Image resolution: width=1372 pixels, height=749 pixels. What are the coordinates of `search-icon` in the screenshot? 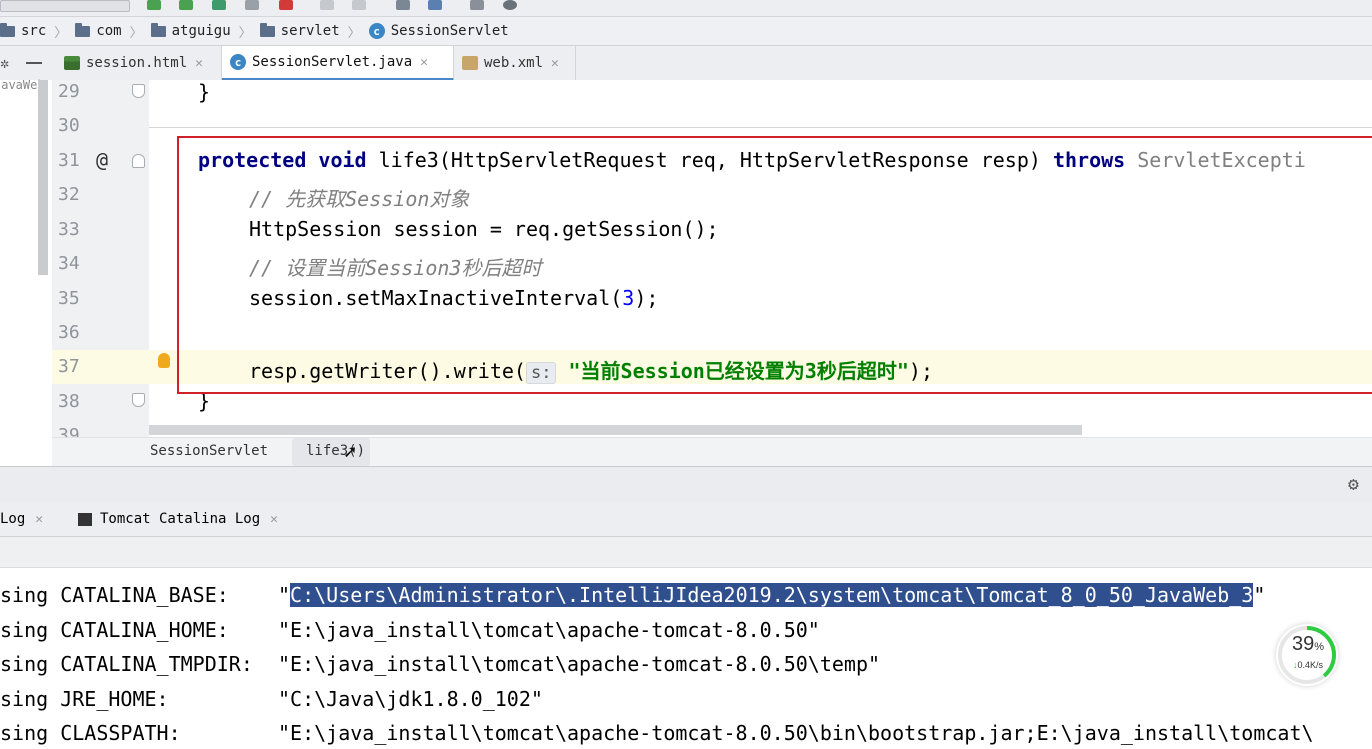 It's located at (510, 5).